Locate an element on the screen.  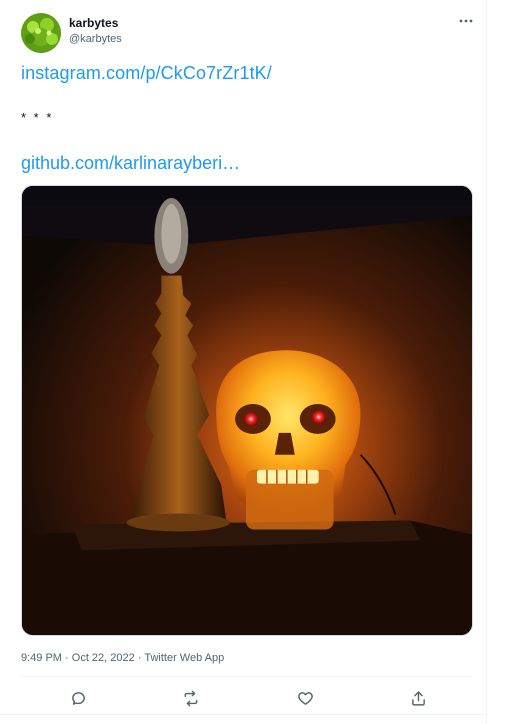
retweet-icon is located at coordinates (191, 698).